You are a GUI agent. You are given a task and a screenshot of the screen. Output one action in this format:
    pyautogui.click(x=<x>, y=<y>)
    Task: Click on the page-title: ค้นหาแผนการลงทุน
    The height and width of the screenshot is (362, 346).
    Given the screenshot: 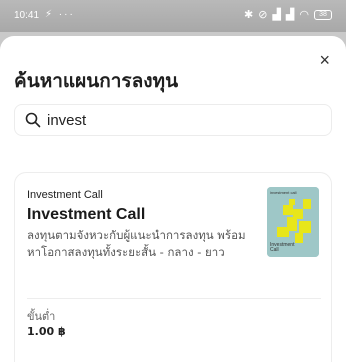 What is the action you would take?
    pyautogui.click(x=96, y=81)
    